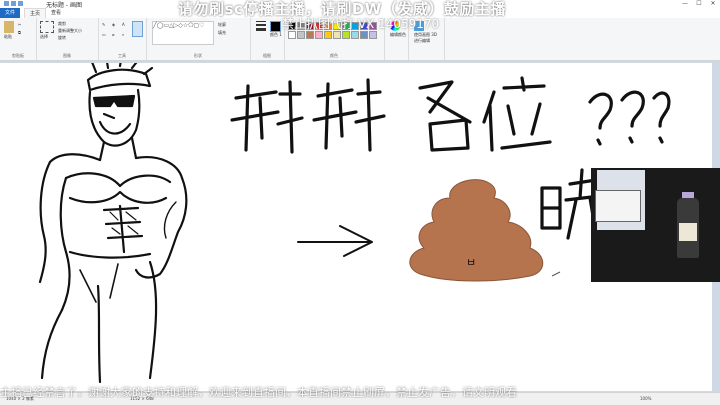 The image size is (720, 405). I want to click on group-size: 颜色 1 粗细, so click(267, 39).